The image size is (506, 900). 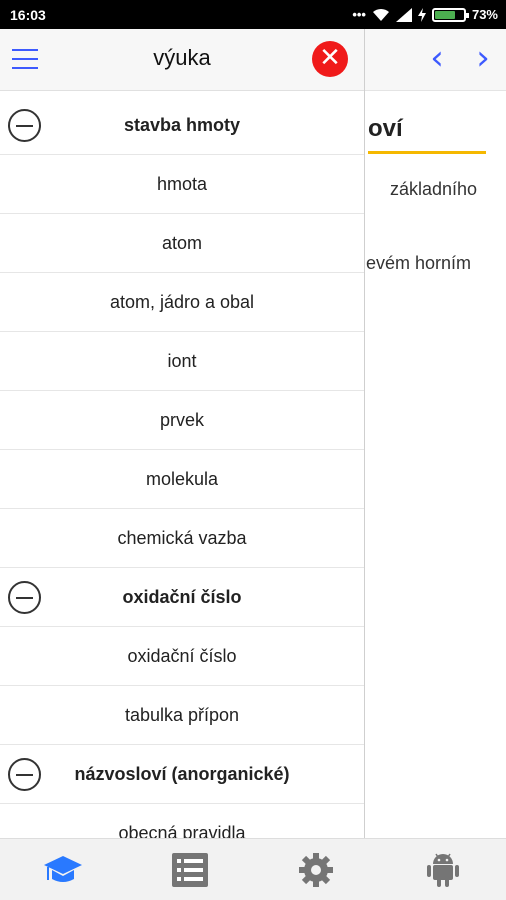 I want to click on menu-item-label: chemická vazba, so click(x=182, y=537).